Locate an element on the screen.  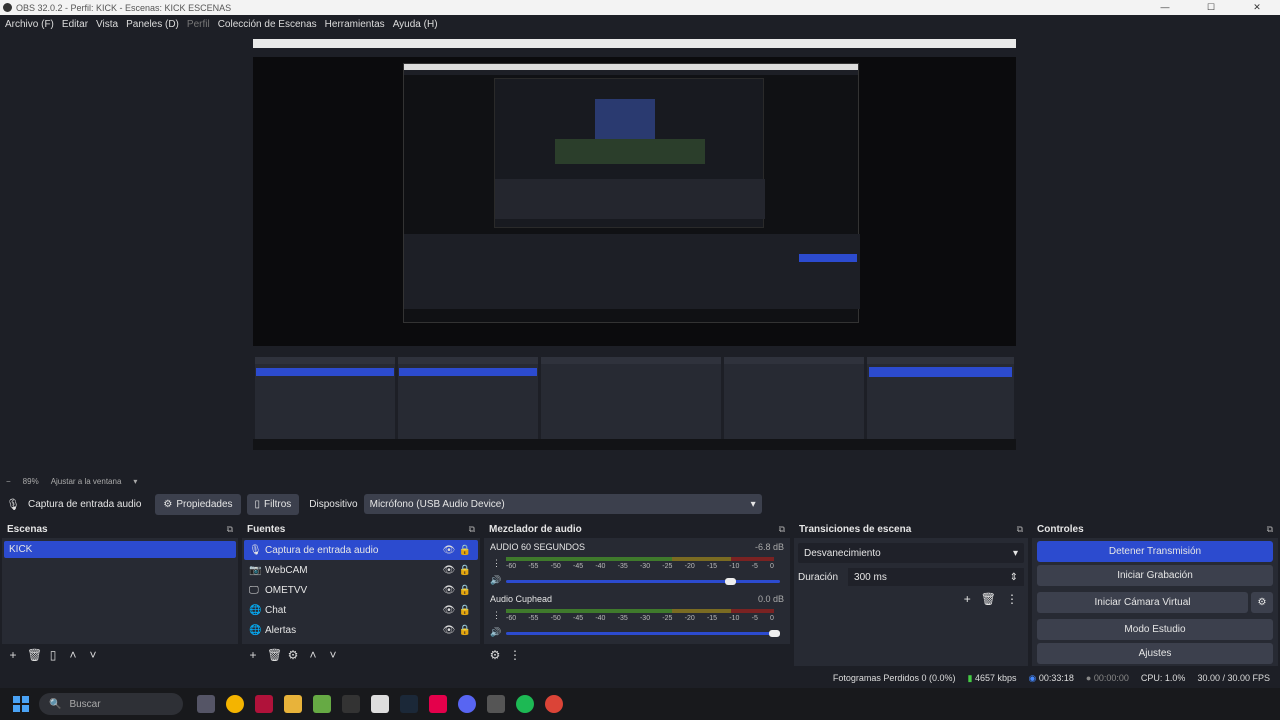
controls-title: Controles is located at coordinates (1060, 529).